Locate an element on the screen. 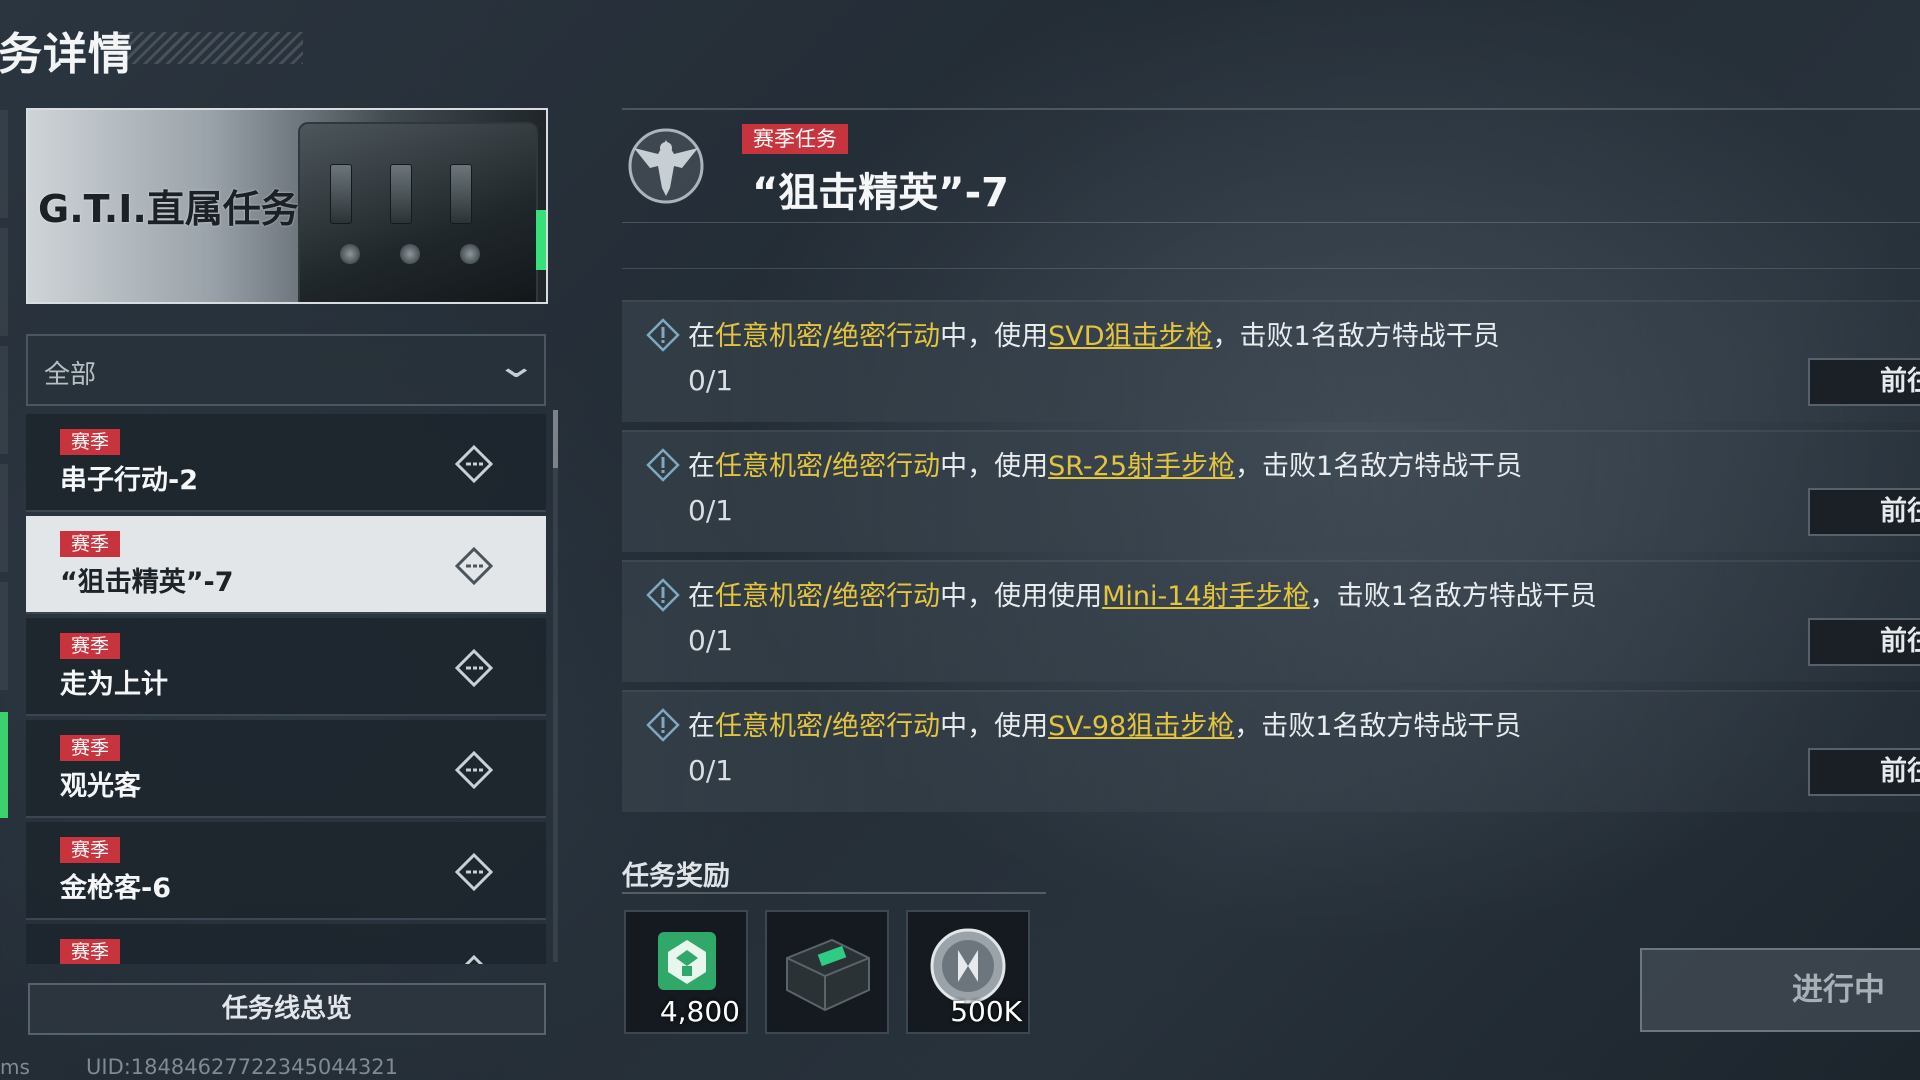 This screenshot has width=1920, height=1080. mission-category-banner: G.T.I.直属任务 is located at coordinates (287, 206).